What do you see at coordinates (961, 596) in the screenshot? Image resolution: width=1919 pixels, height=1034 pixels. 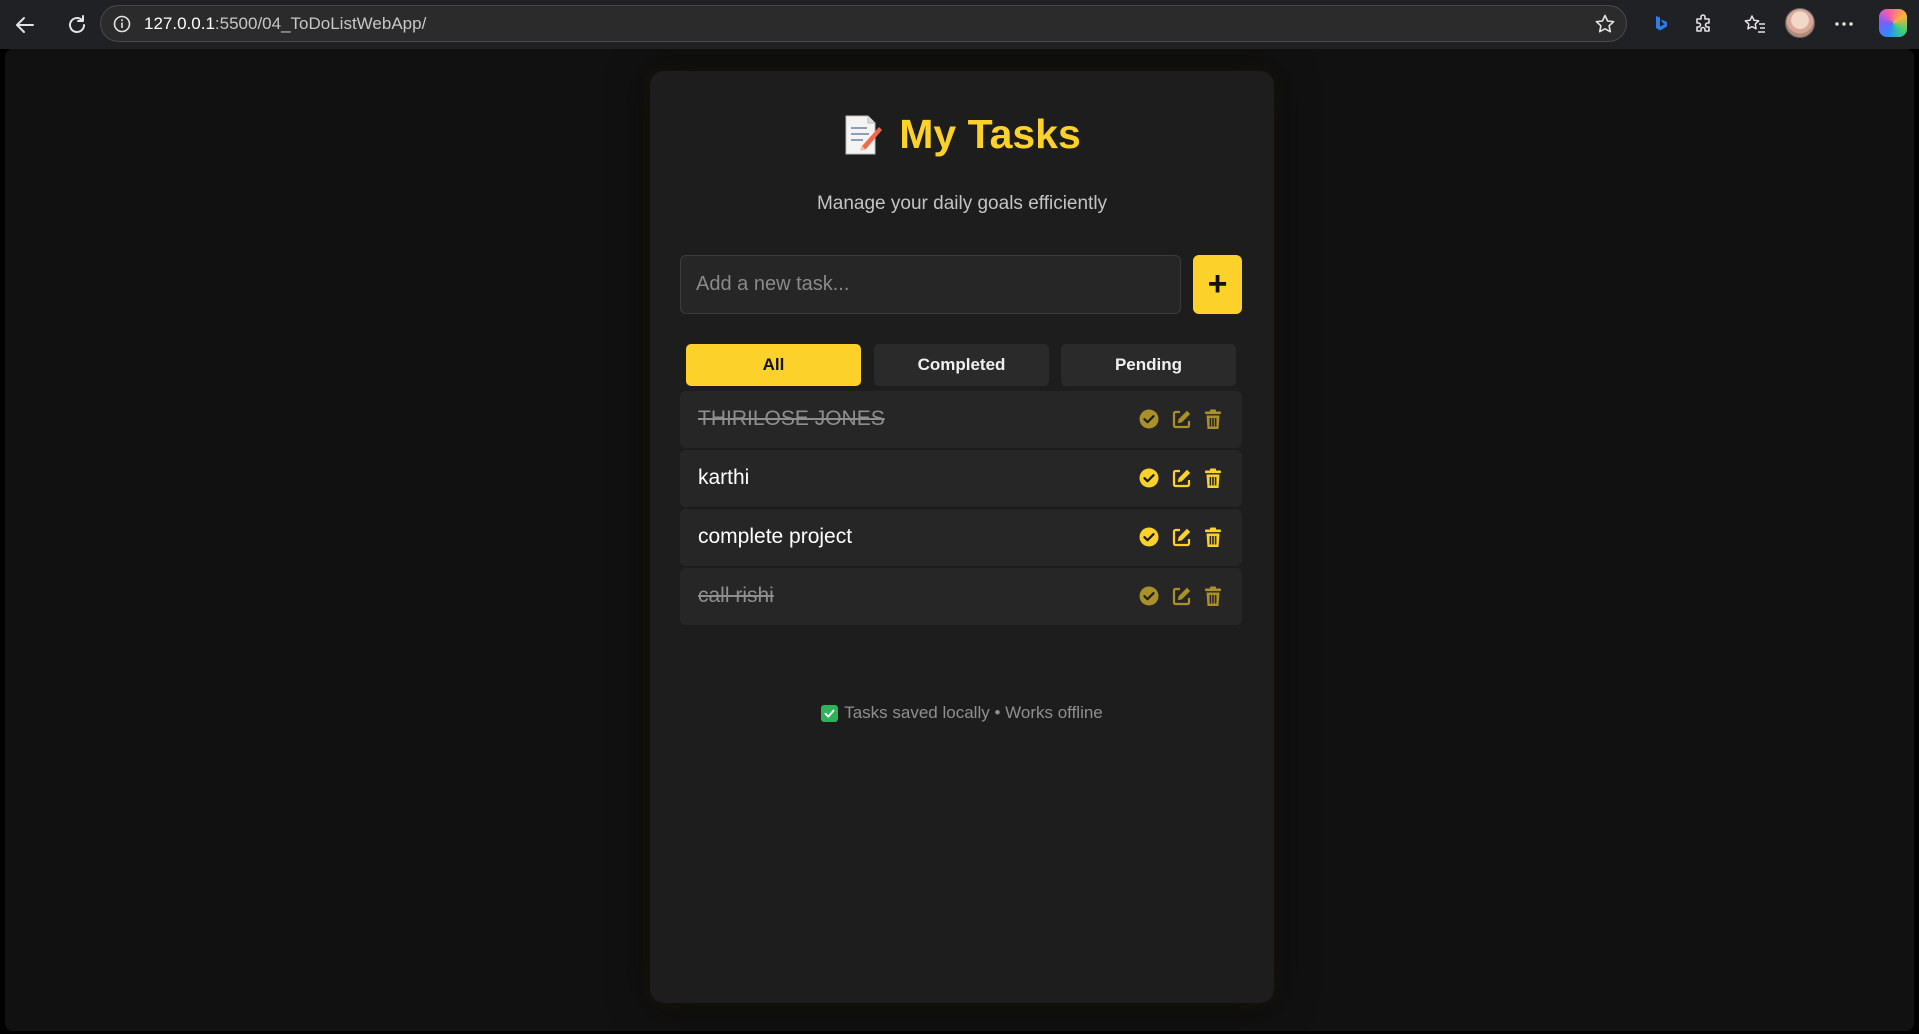 I see `task-item: call rishi` at bounding box center [961, 596].